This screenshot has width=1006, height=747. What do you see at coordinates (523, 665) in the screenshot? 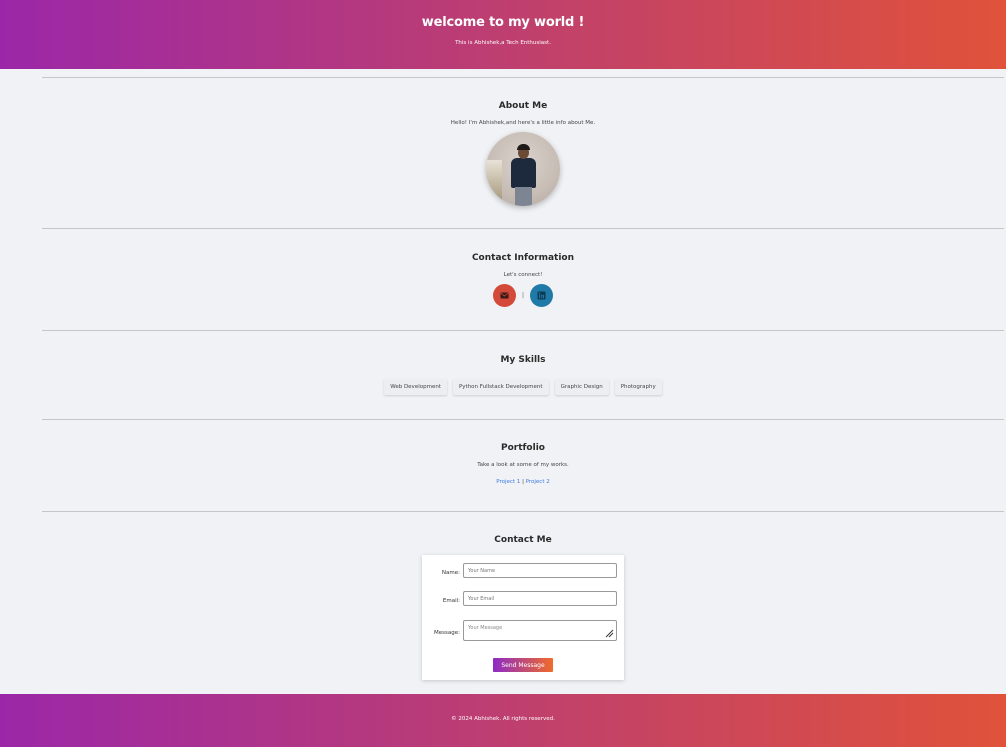
I see `send-message-button: Send Message` at bounding box center [523, 665].